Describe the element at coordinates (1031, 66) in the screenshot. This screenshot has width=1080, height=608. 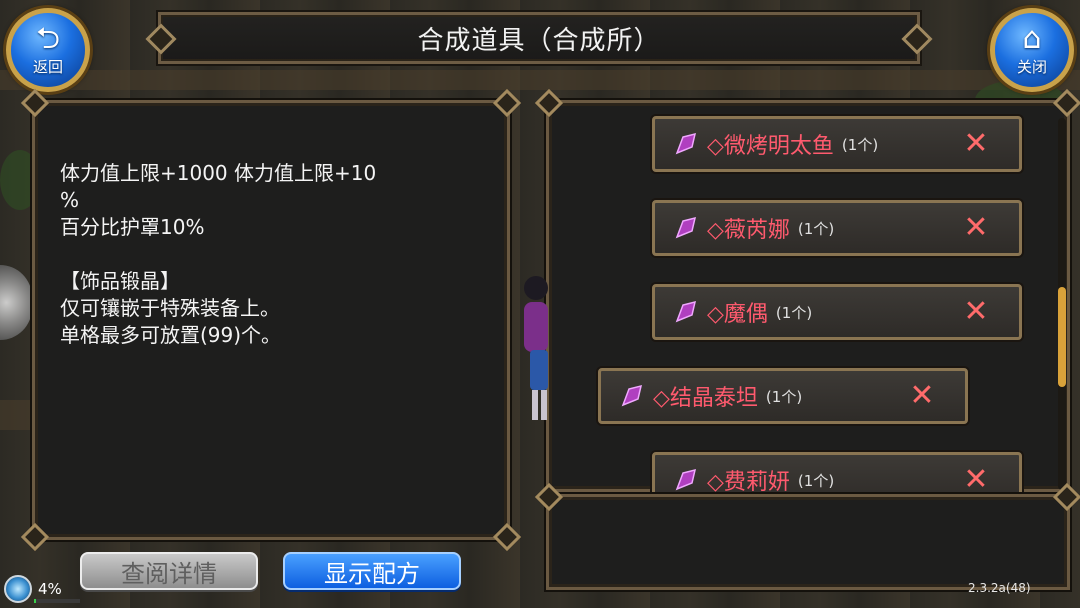
I see `close-button-label: 关闭` at that location.